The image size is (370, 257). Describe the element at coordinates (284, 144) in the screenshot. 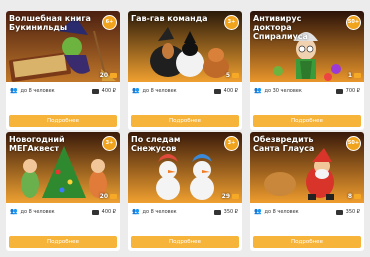

I see `quest-title: Обезвредить Санта Глауса` at that location.